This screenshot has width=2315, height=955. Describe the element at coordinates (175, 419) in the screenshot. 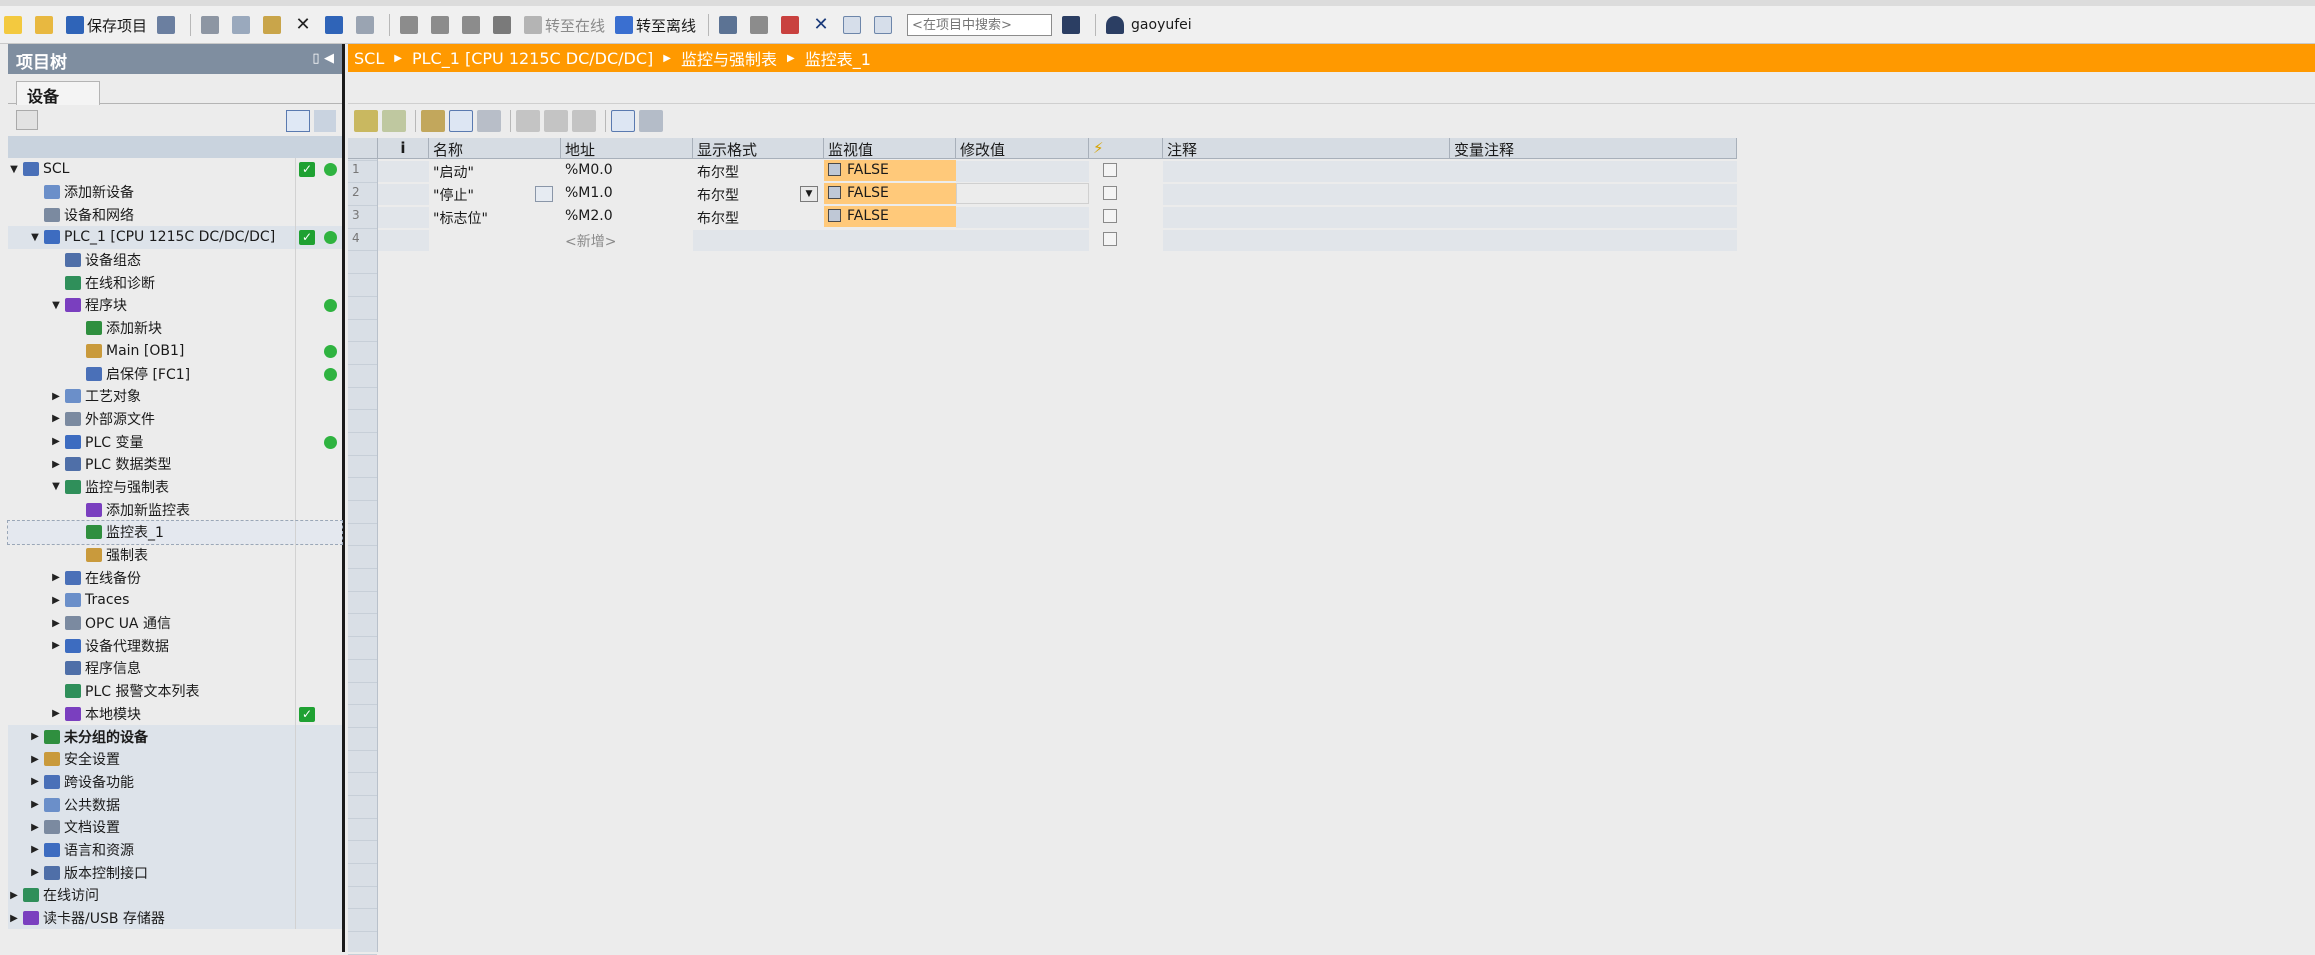

I see `tree-item: ▶ 外部源文件` at that location.